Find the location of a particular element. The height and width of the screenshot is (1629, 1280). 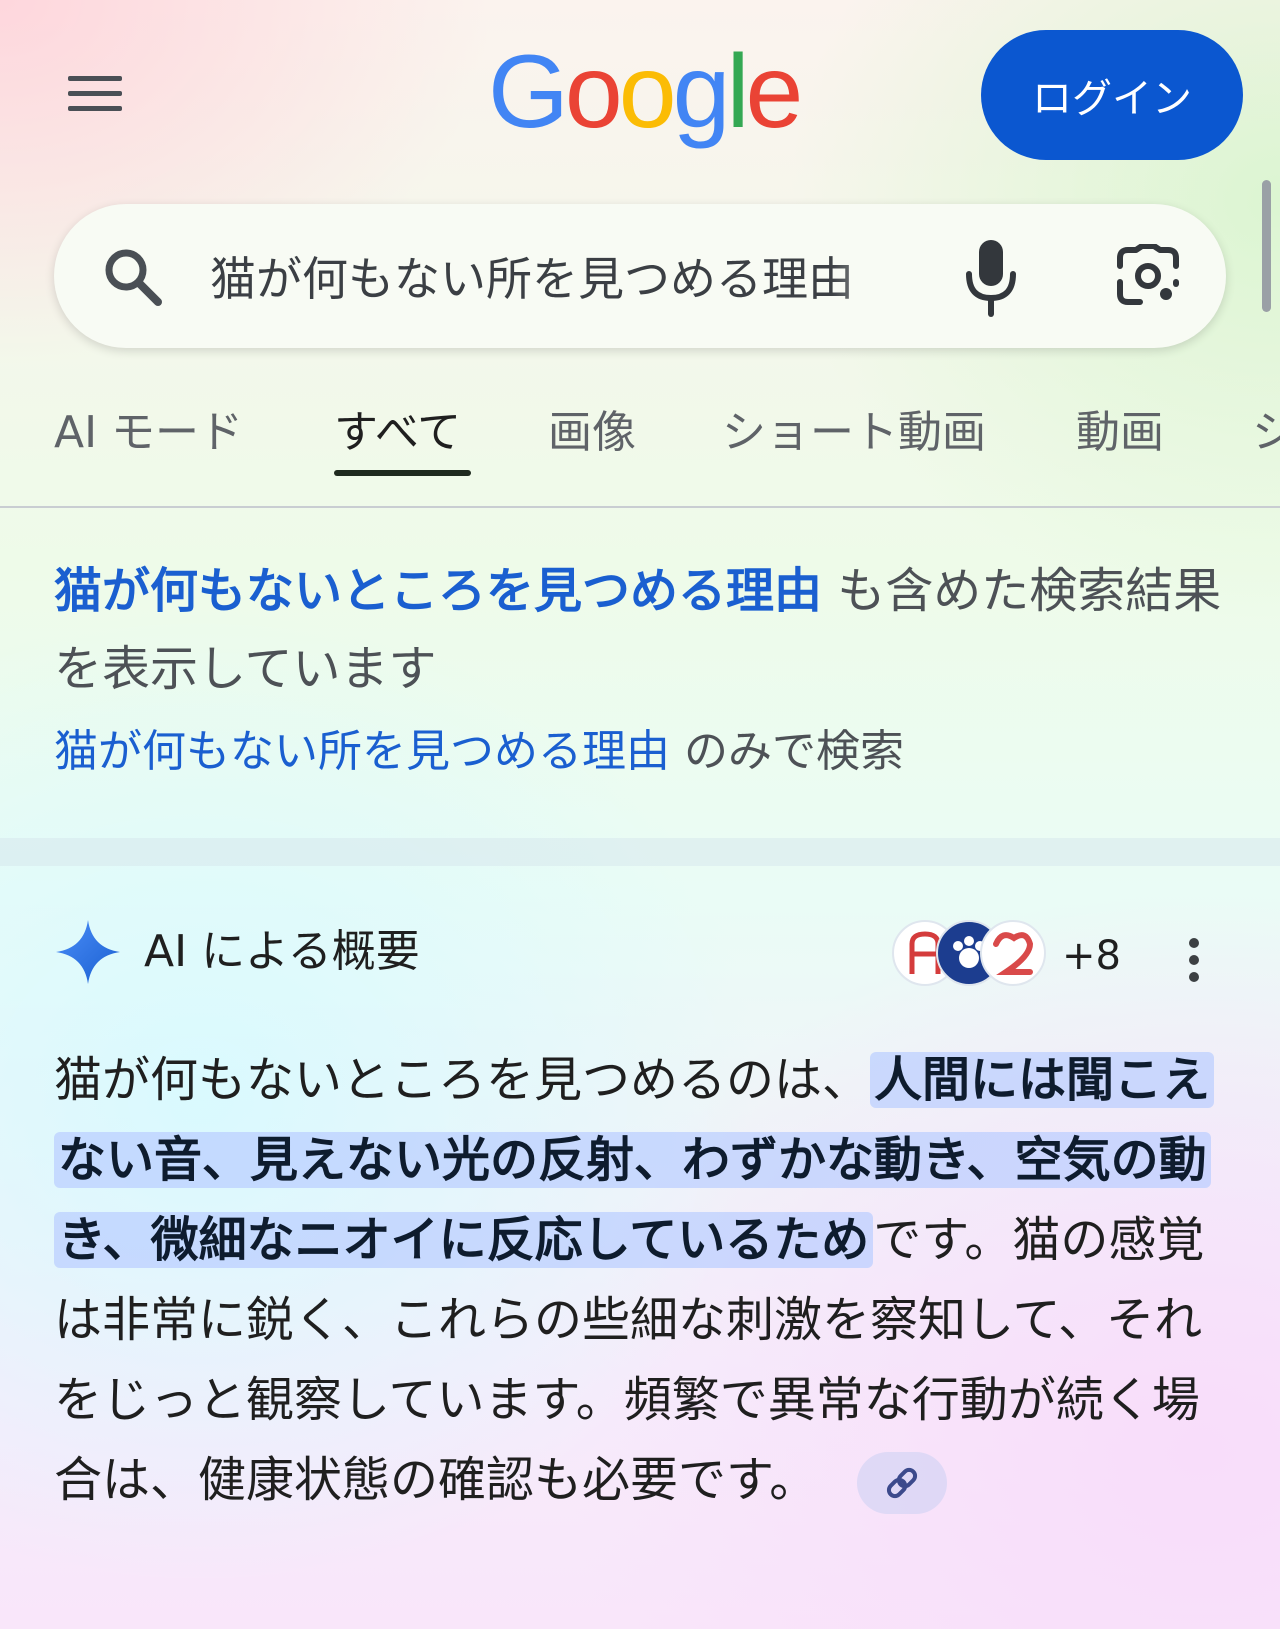

logo-letter: G is located at coordinates (528, 92).